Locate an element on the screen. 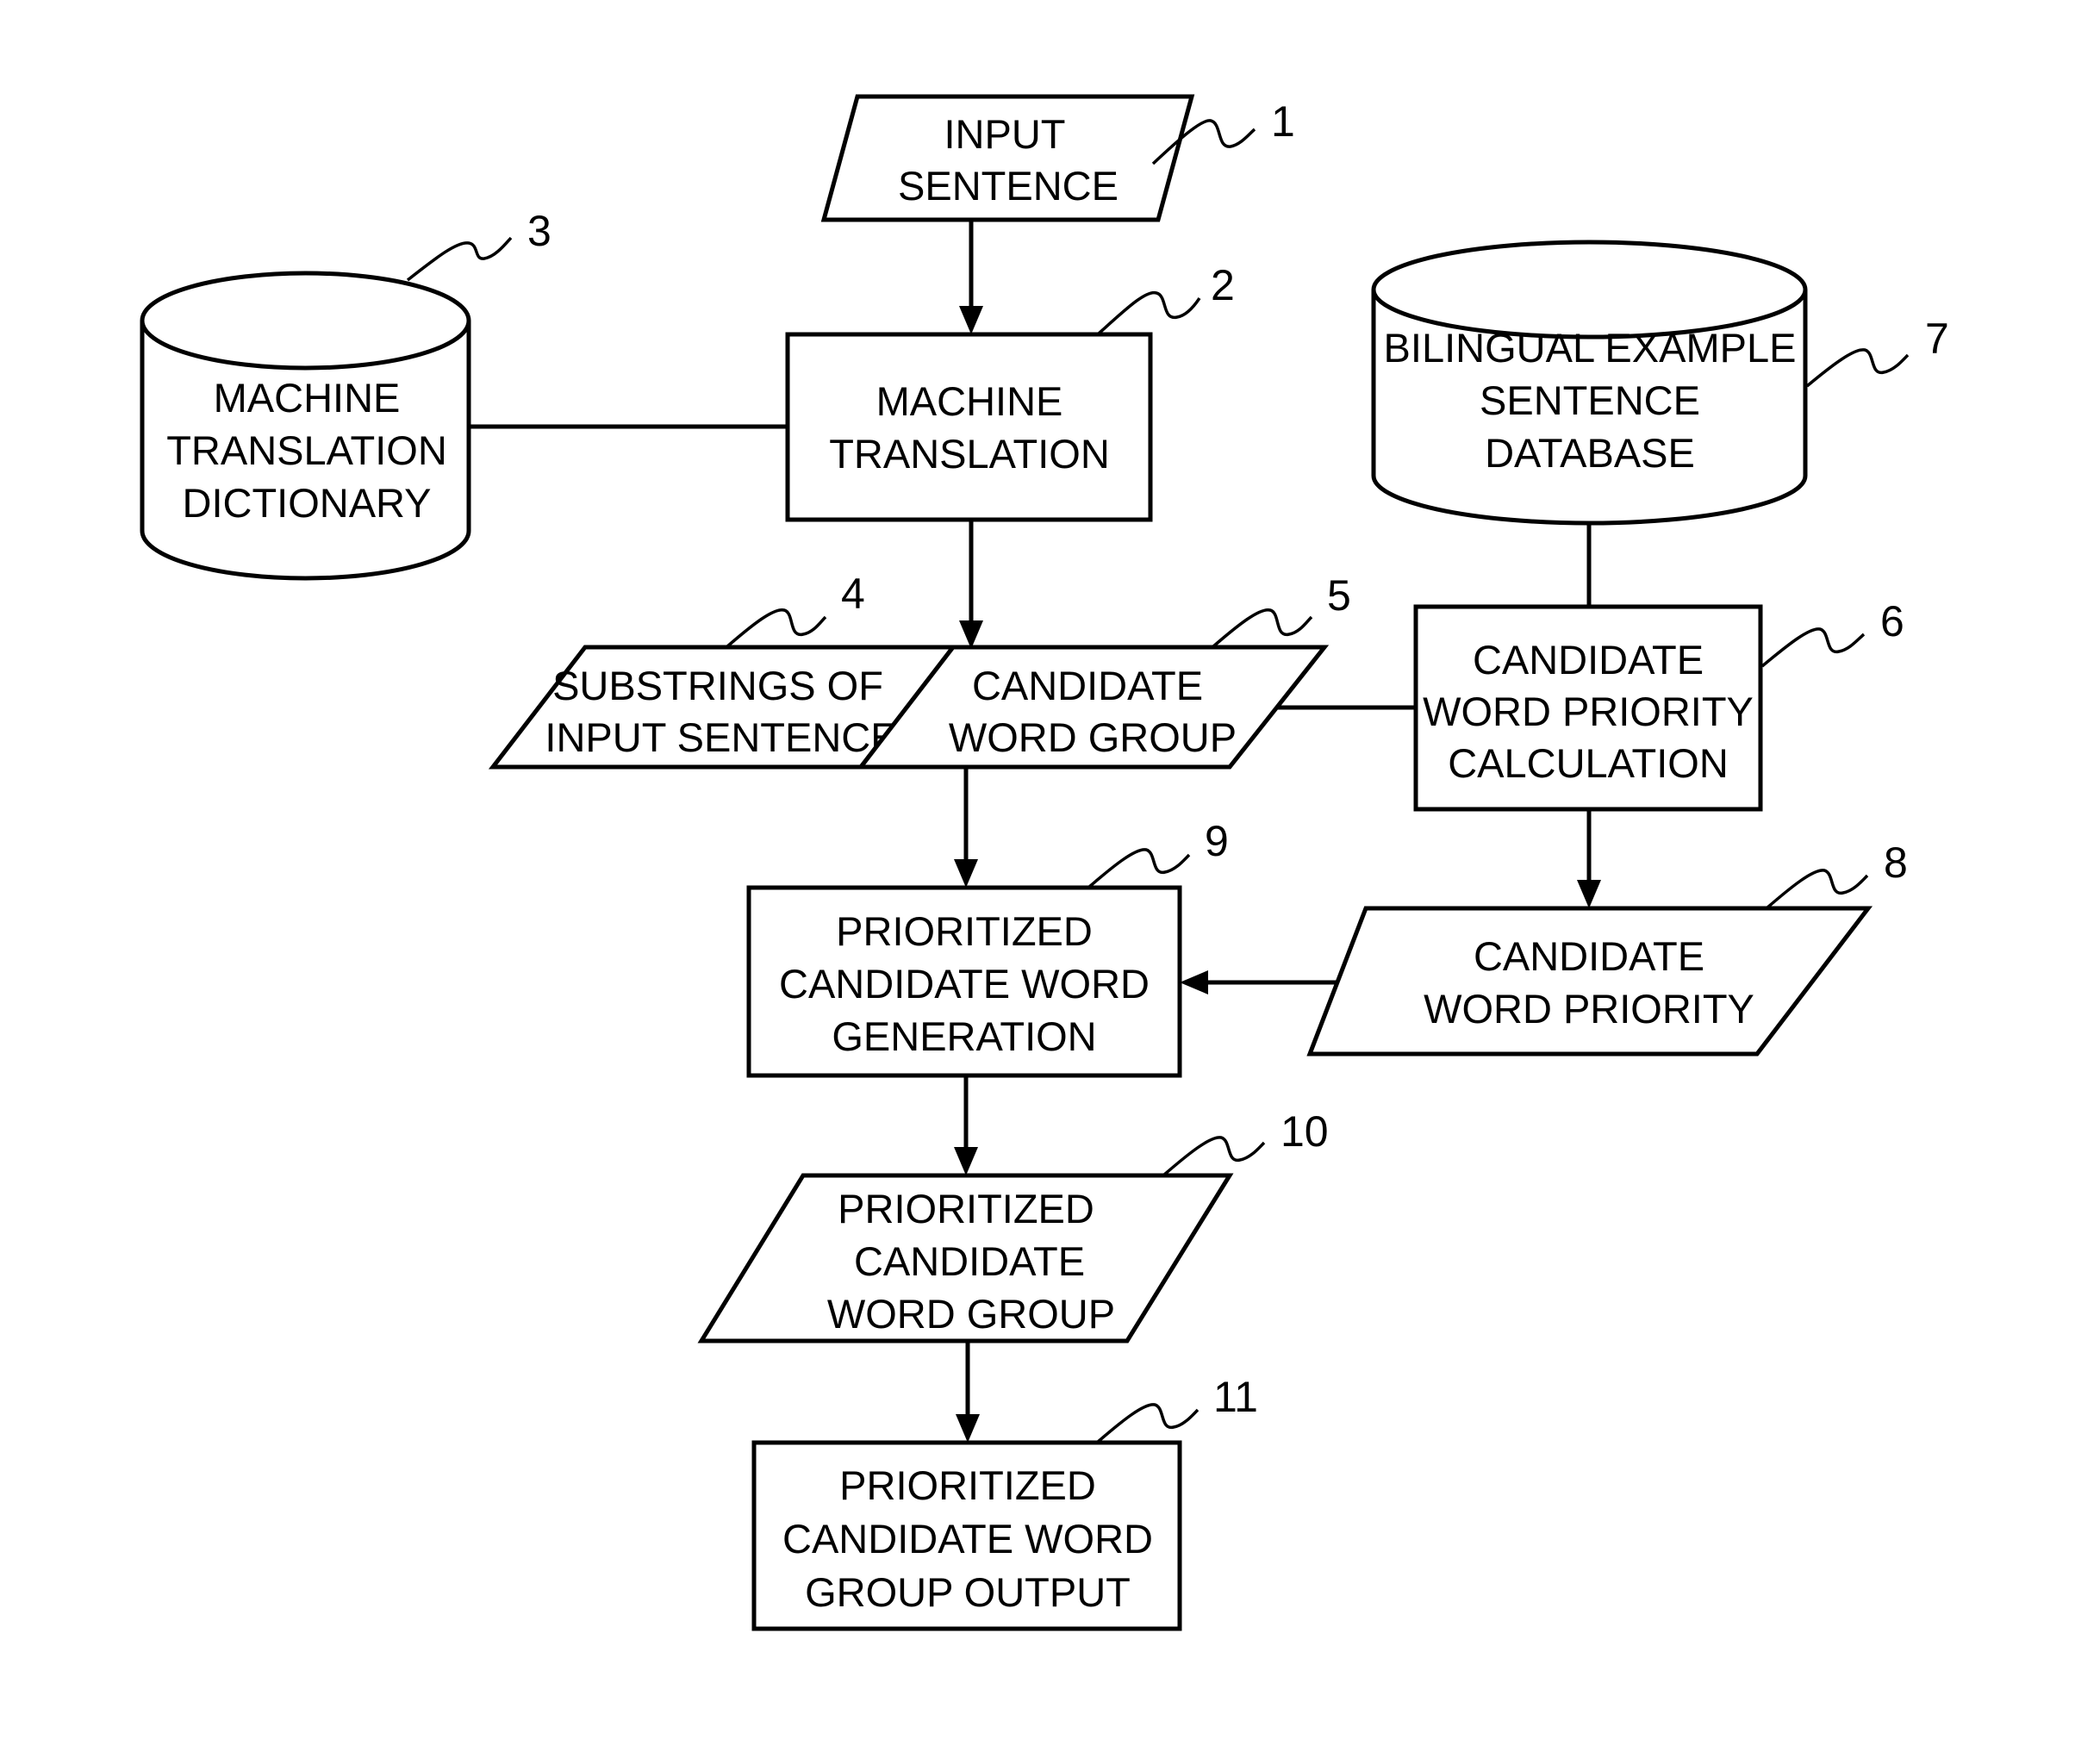 Image resolution: width=2100 pixels, height=1758 pixels. node-1-line-2: SENTENCE is located at coordinates (1008, 186).